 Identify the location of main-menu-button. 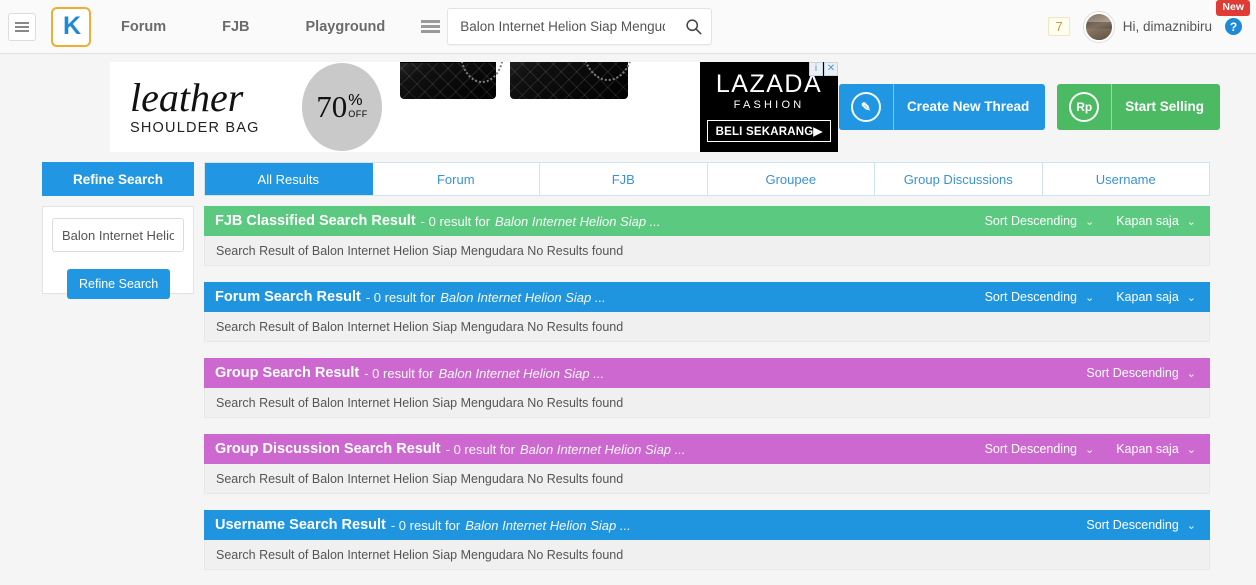
(22, 26).